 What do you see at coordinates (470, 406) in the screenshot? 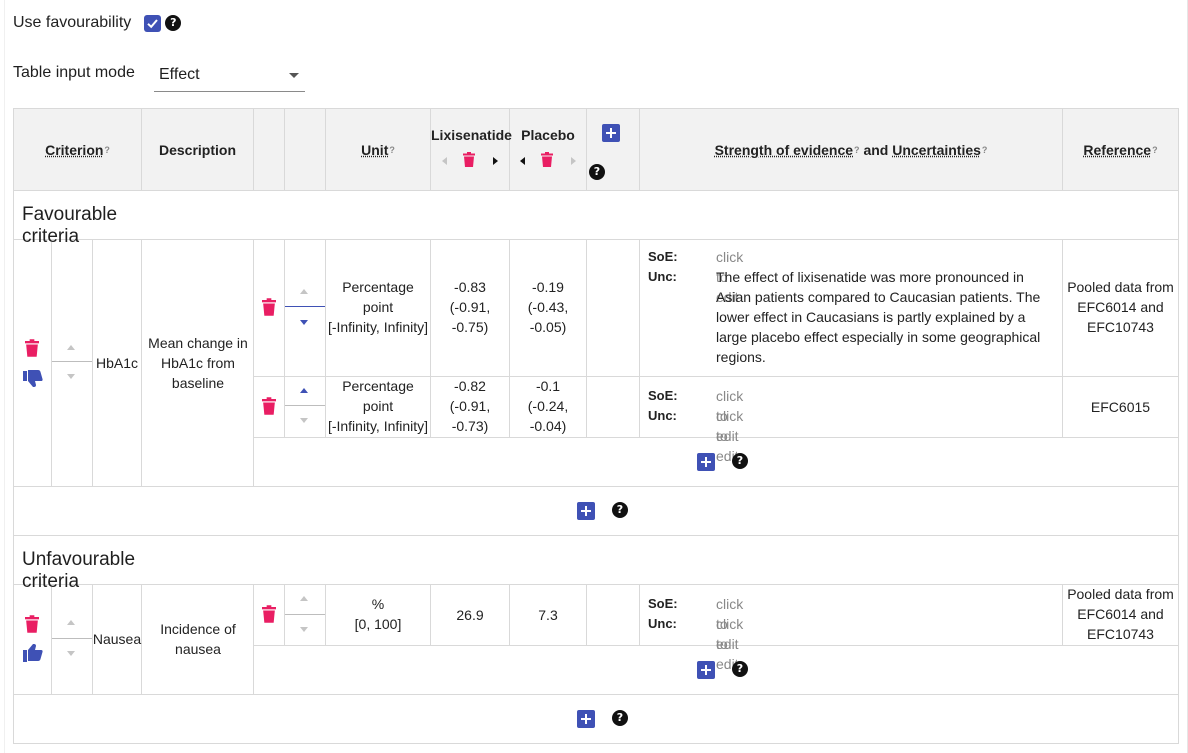
I see `effect-cell-lixisenatide: -0.82 (-0.91, -0.73)` at bounding box center [470, 406].